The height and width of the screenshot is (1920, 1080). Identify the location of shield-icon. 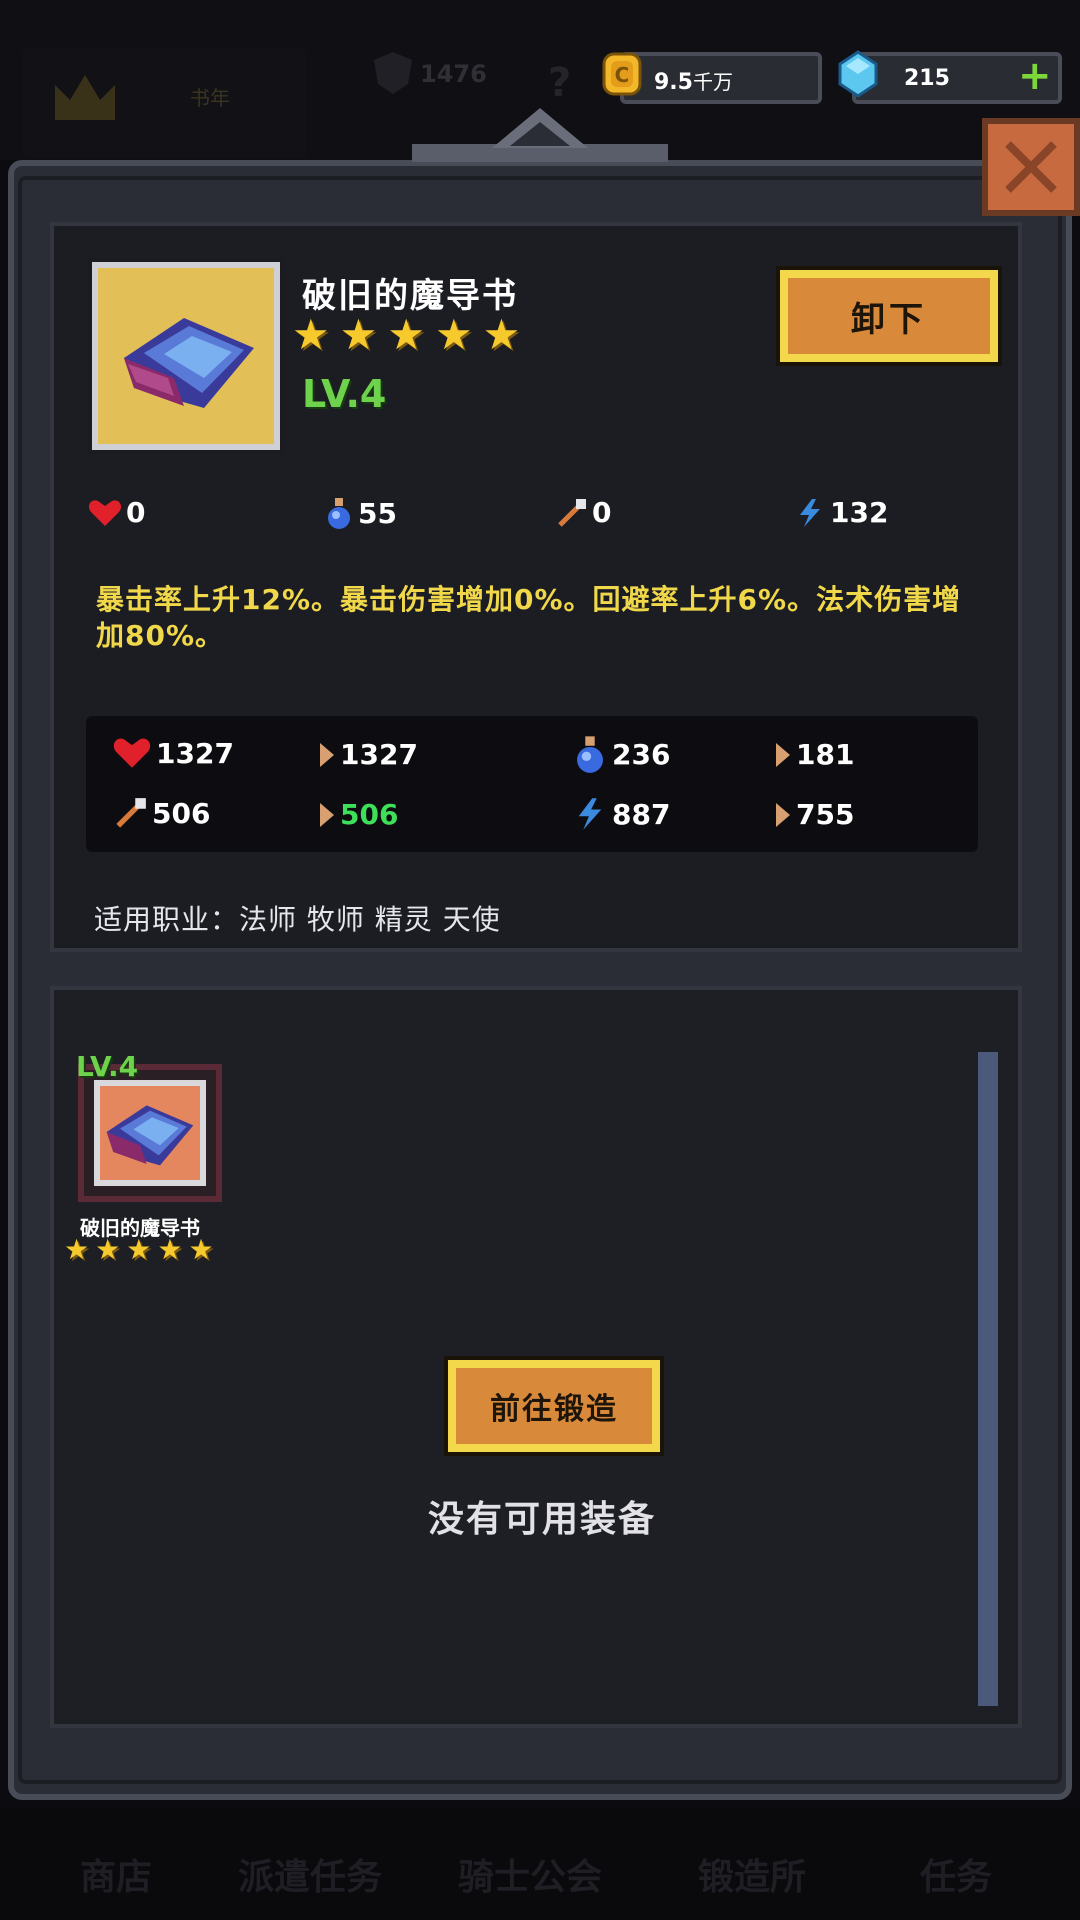
(393, 73).